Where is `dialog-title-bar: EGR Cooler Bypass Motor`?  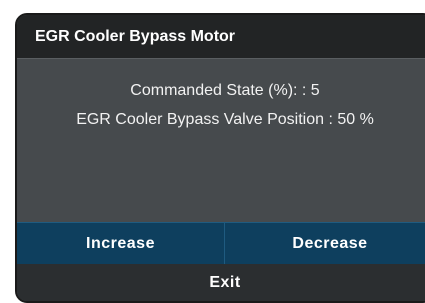
dialog-title-bar: EGR Cooler Bypass Motor is located at coordinates (221, 37).